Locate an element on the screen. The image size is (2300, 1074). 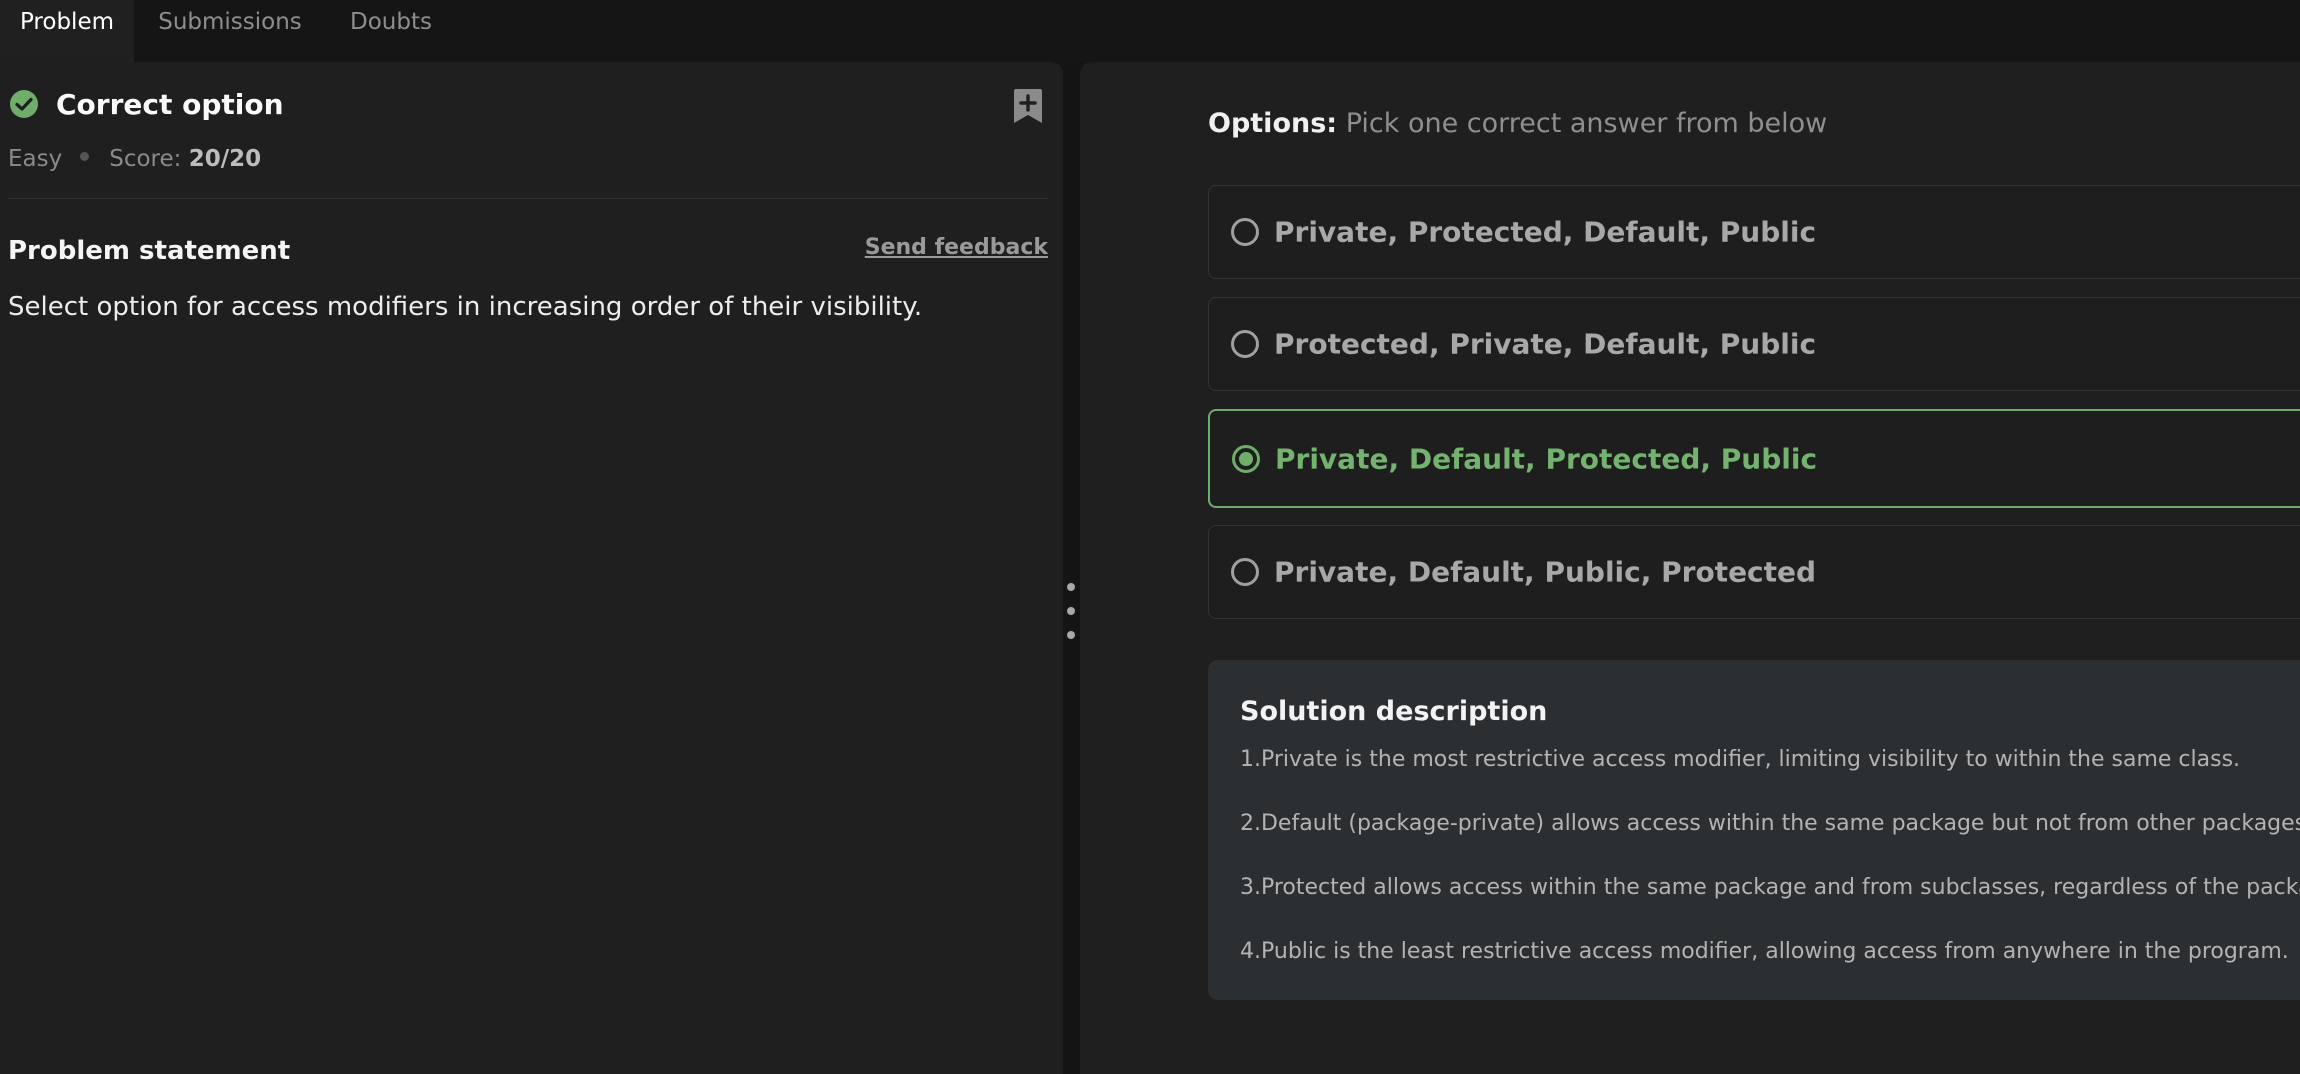
option-label: Private, Default, Public, Protected is located at coordinates (1545, 572).